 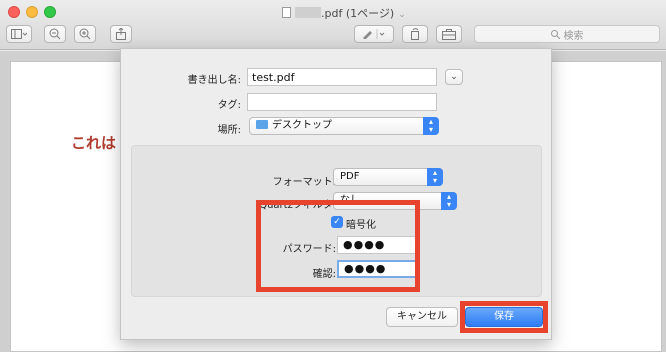 I want to click on tags-label: タグ:, so click(x=229, y=105).